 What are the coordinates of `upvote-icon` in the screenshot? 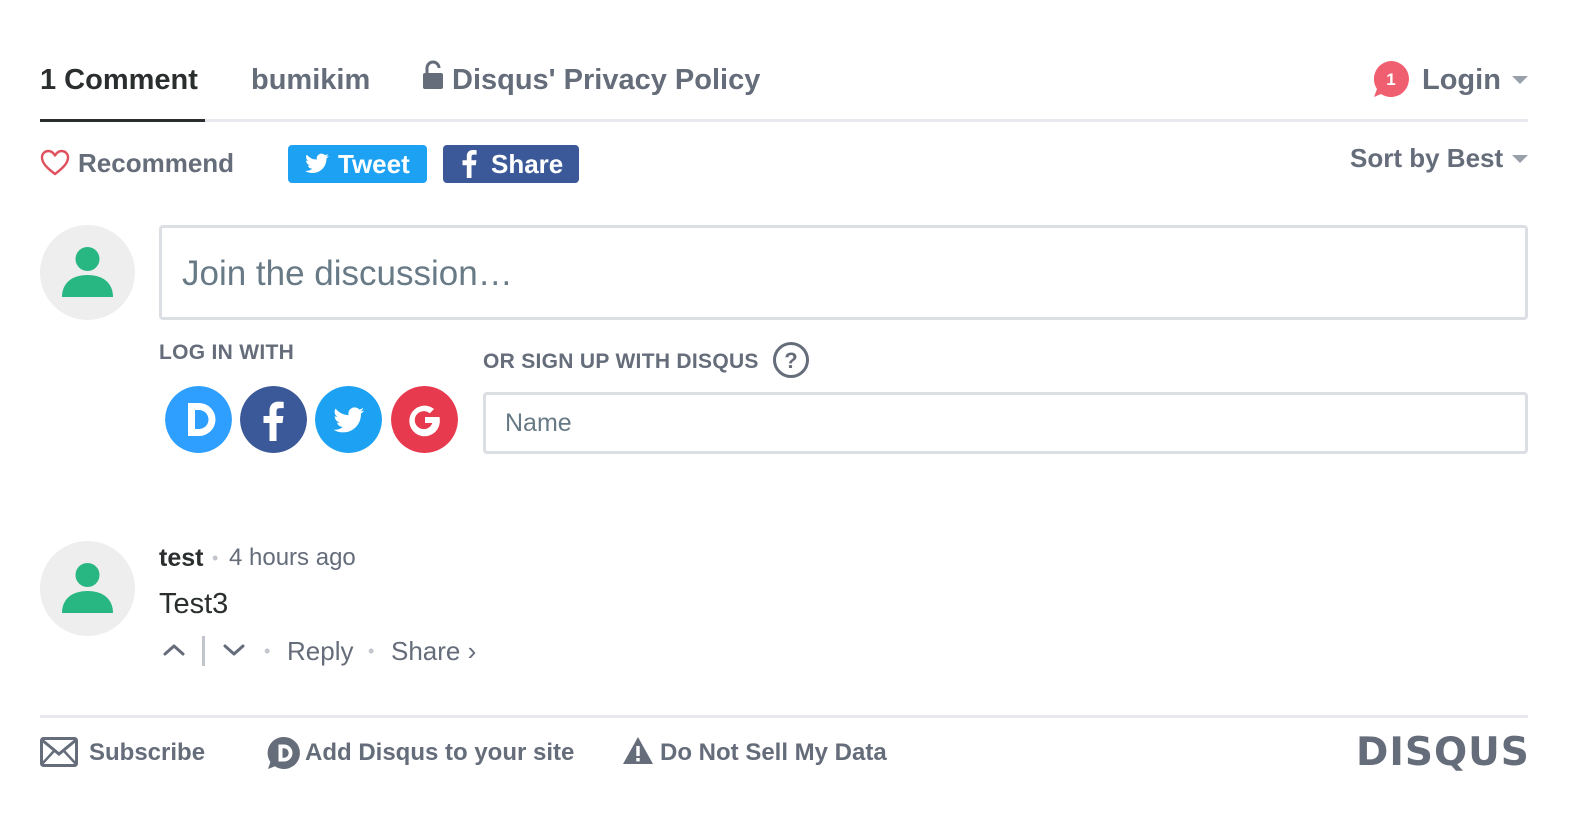 It's located at (174, 650).